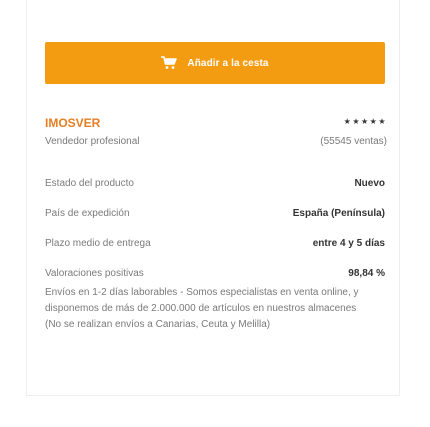  I want to click on detail-row-delivery-time: Plazo medio de entrega entre 4 y 5 días, so click(215, 248).